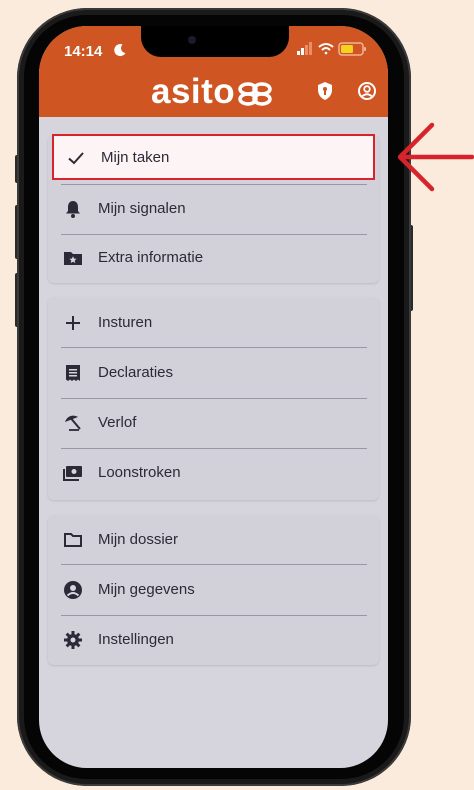  I want to click on phone-notch, so click(215, 41).